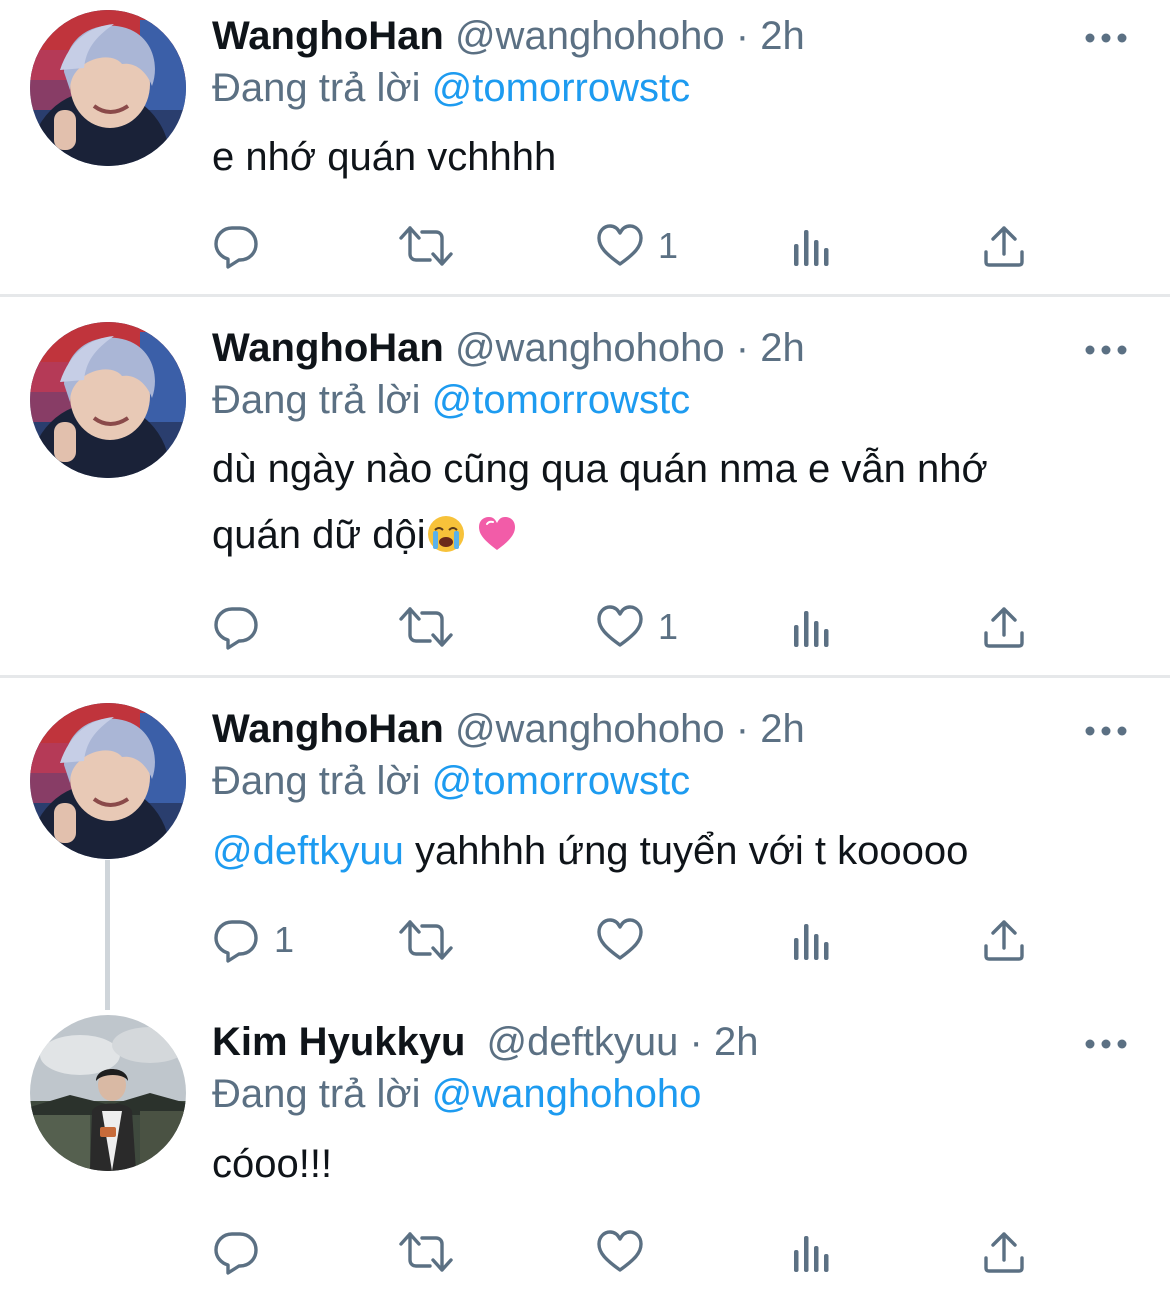 The width and height of the screenshot is (1170, 1293). What do you see at coordinates (338, 1042) in the screenshot?
I see `display-name: Kim Hyukkyu` at bounding box center [338, 1042].